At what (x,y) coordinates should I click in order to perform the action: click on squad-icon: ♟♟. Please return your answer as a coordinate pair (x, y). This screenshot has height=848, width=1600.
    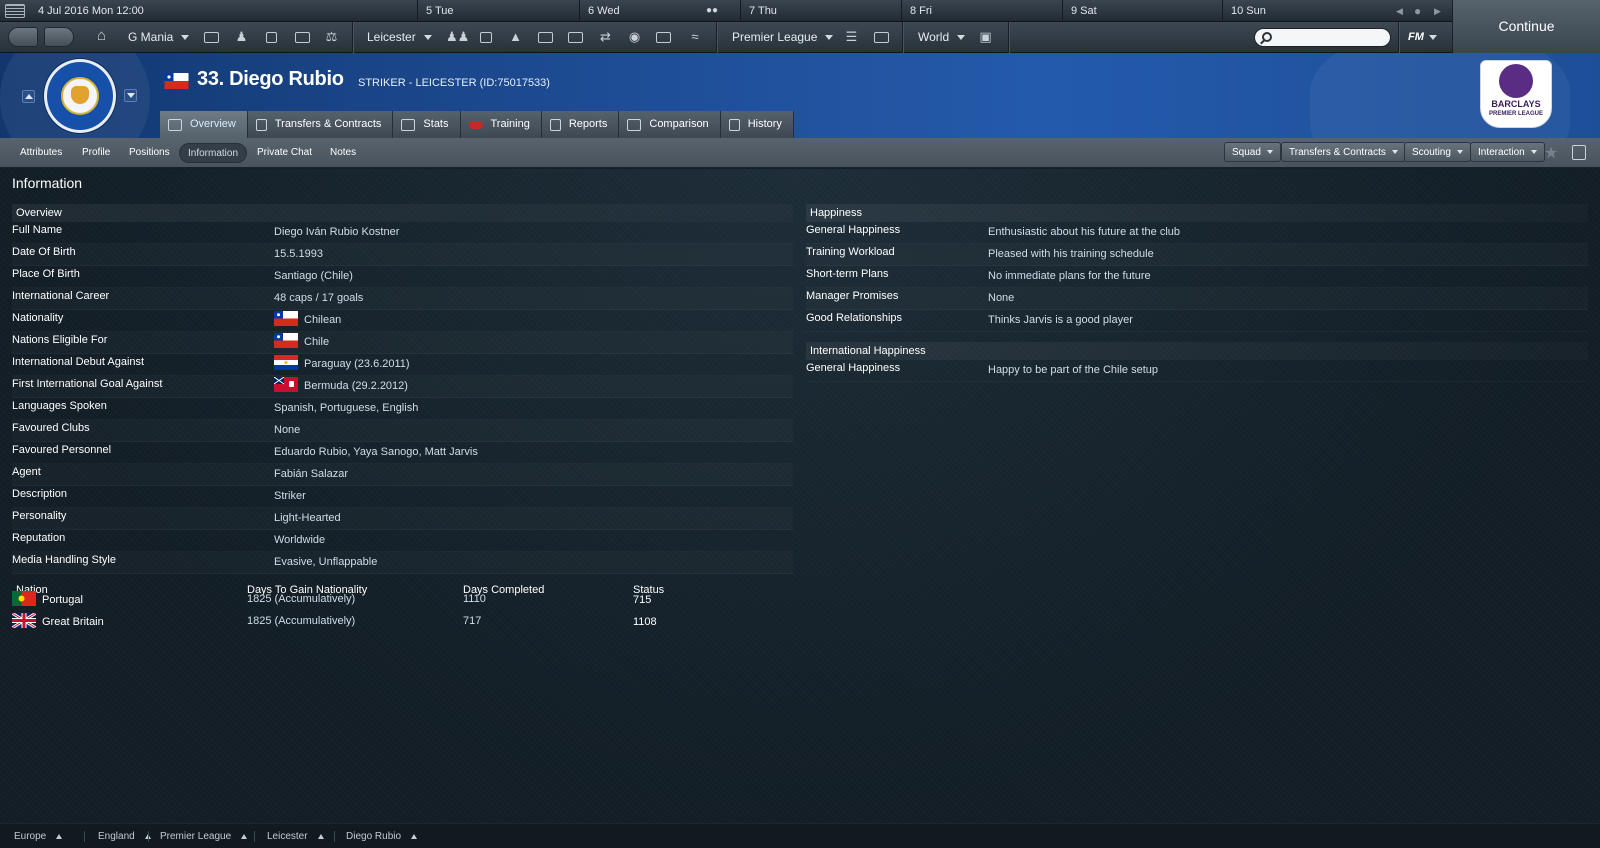
    Looking at the image, I should click on (457, 36).